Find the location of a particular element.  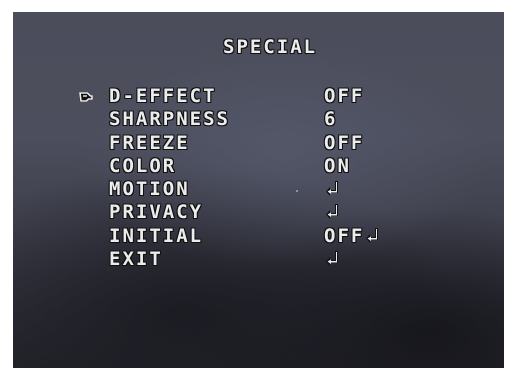

menu-item-value-wrap: OFF is located at coordinates (352, 235).